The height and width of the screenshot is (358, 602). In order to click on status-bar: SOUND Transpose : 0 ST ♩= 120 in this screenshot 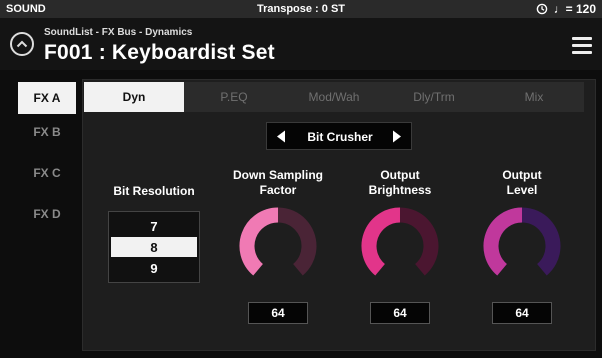, I will do `click(301, 9)`.